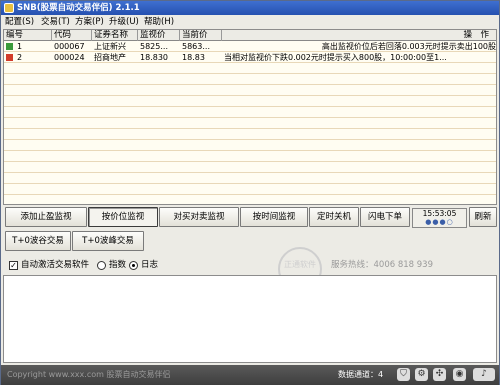  I want to click on cell-name: 招商地产, so click(110, 57).